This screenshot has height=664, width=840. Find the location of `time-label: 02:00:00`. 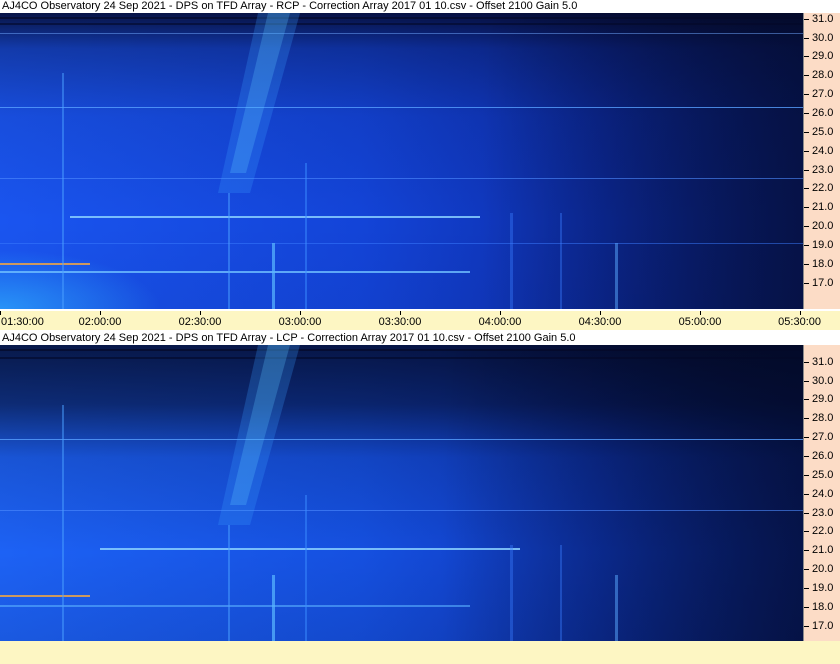

time-label: 02:00:00 is located at coordinates (100, 322).